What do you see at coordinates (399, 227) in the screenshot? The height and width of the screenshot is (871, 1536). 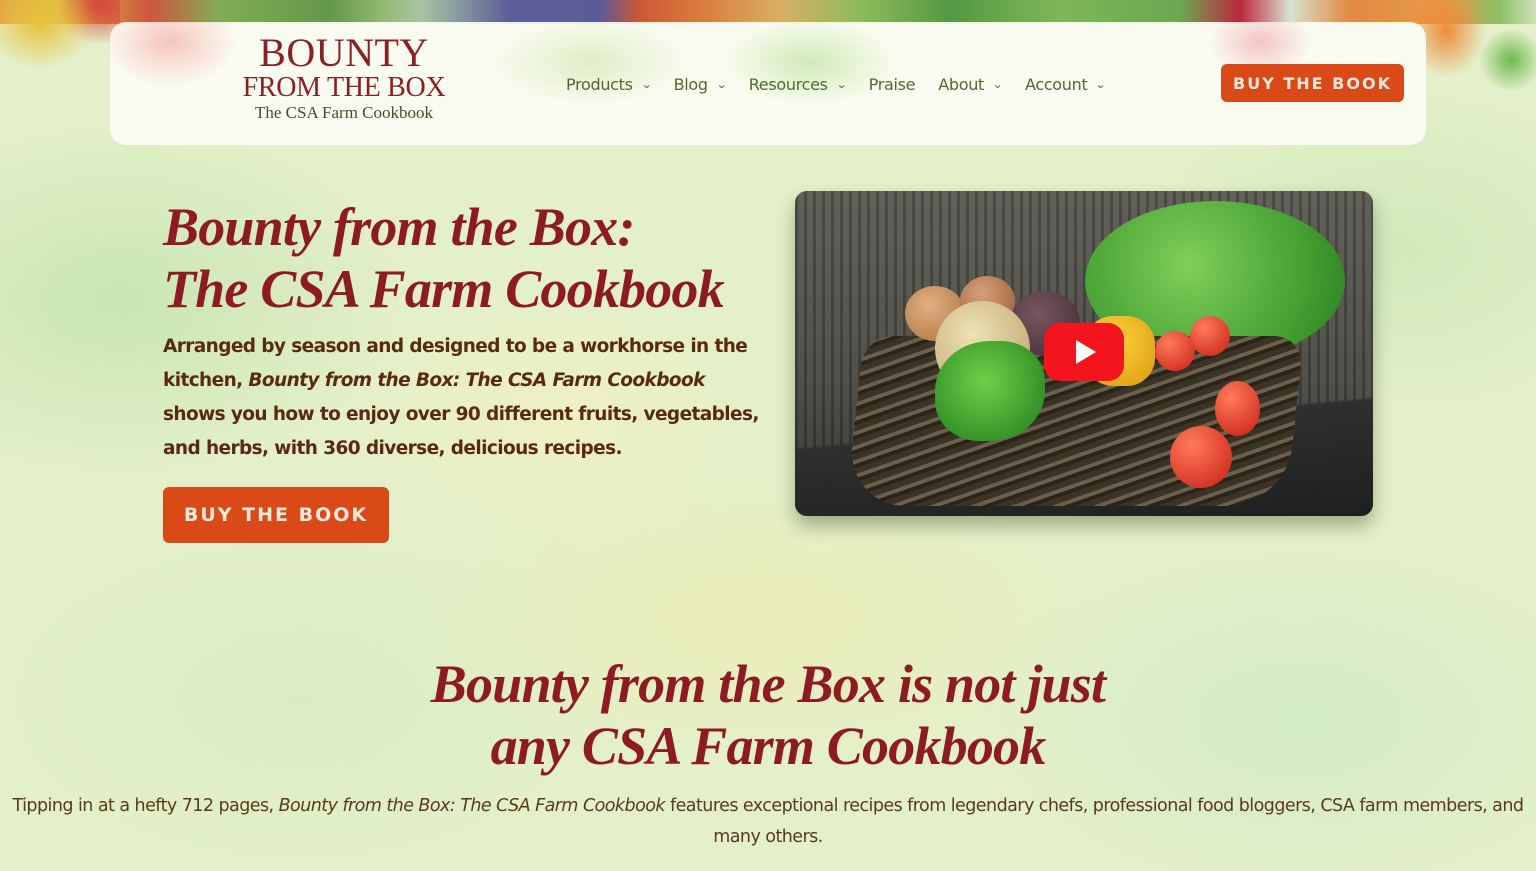 I see `hero-title-line1: Bounty from the Box:` at bounding box center [399, 227].